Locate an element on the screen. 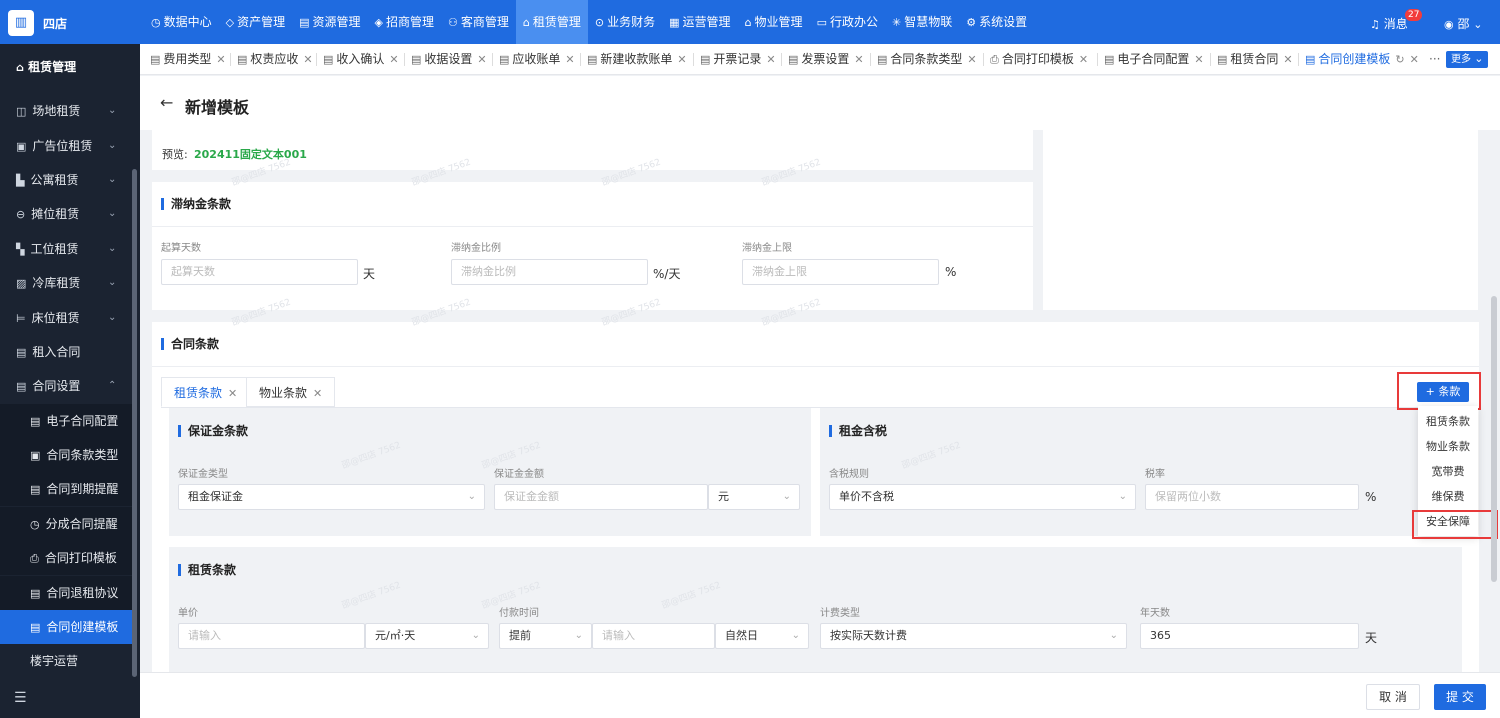 This screenshot has width=1500, height=718. price-unit-select: 元/㎡·天 ⌄ is located at coordinates (427, 636).